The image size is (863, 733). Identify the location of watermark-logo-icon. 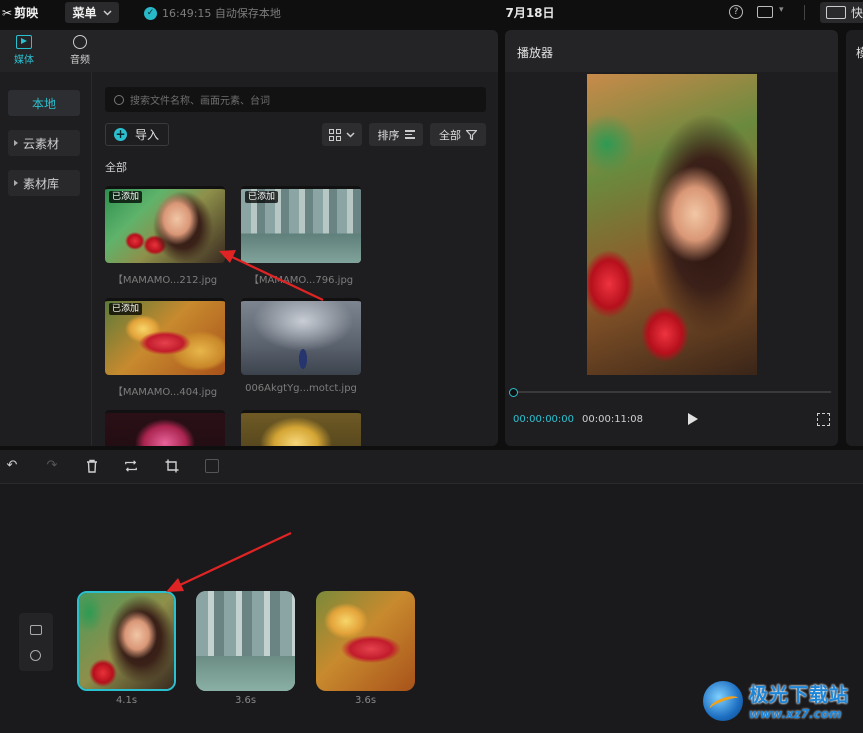
(723, 700).